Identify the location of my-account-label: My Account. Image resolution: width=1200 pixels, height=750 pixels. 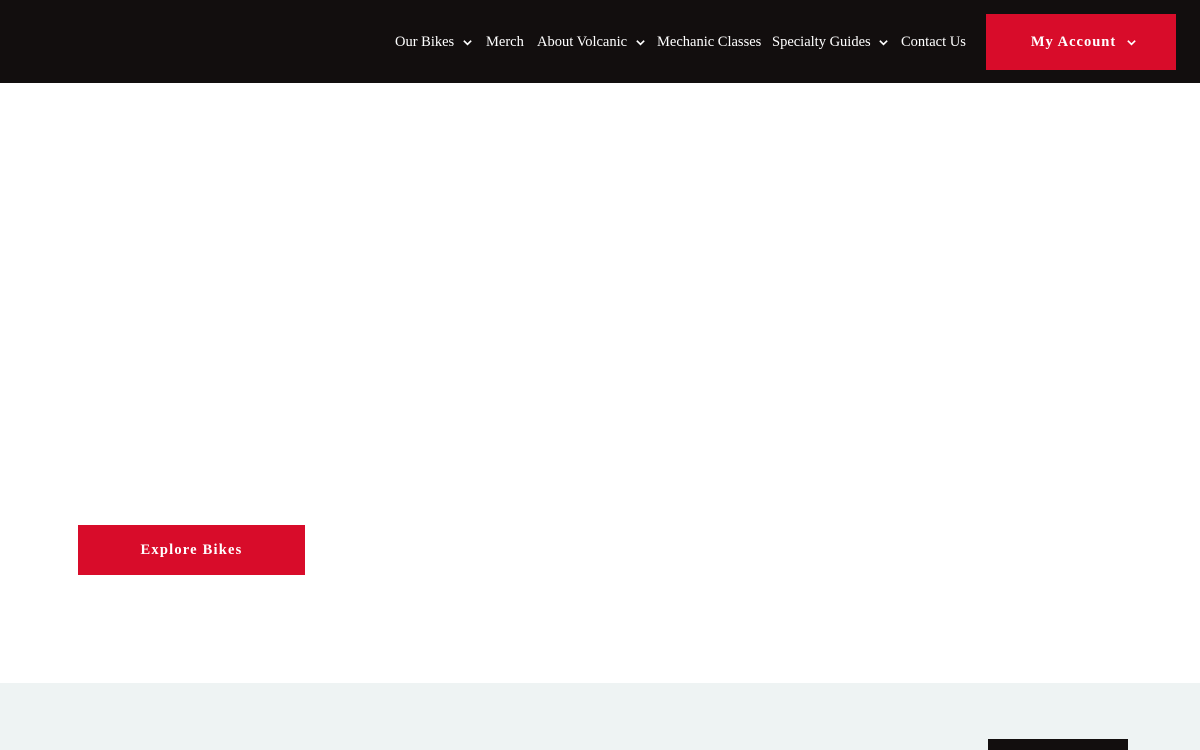
(1073, 41).